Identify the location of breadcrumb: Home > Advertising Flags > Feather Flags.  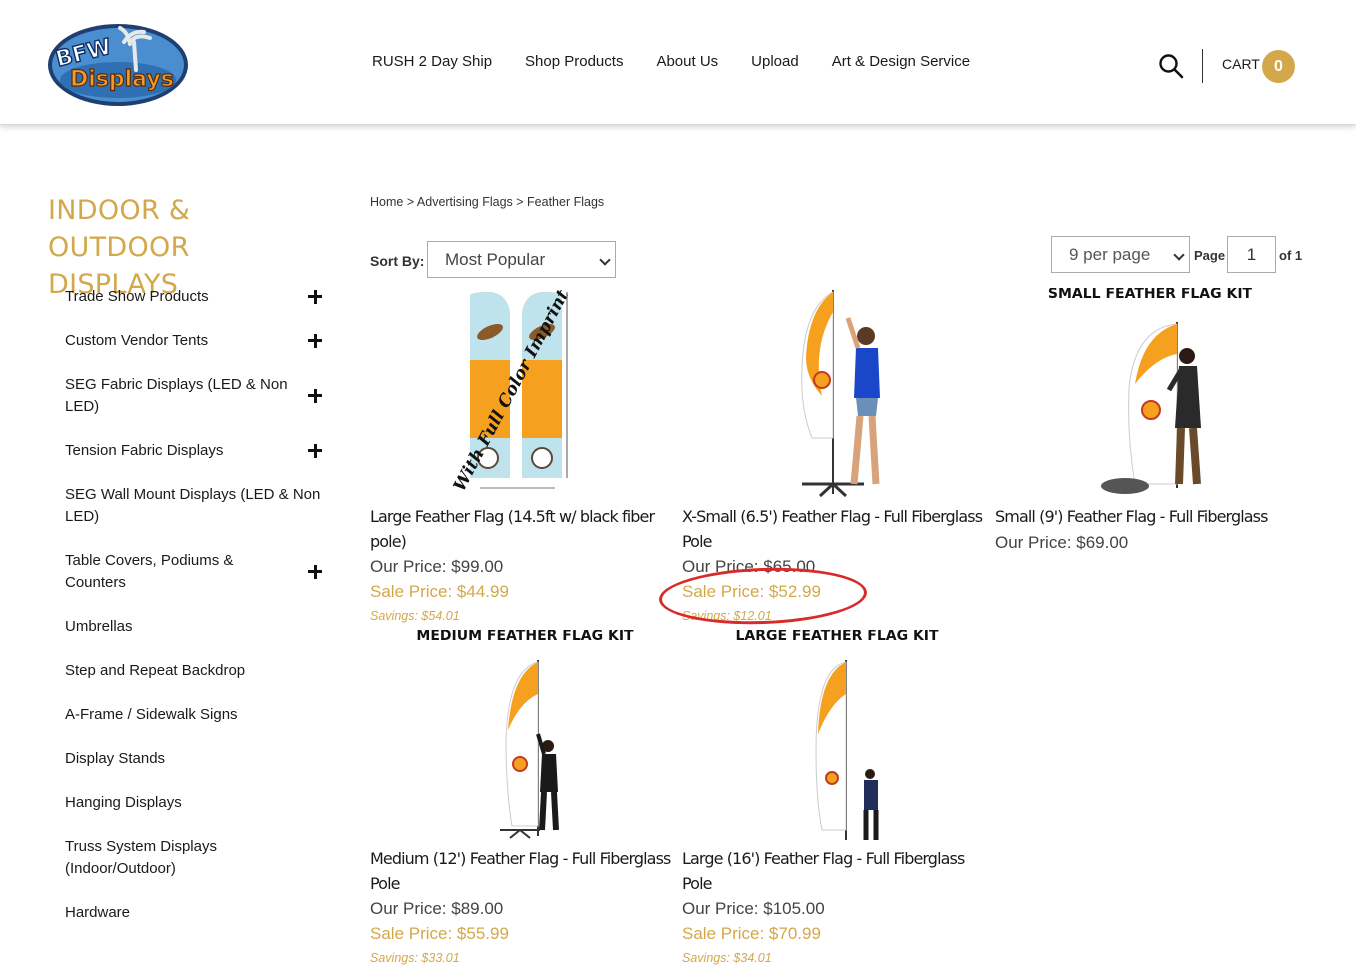
(487, 202).